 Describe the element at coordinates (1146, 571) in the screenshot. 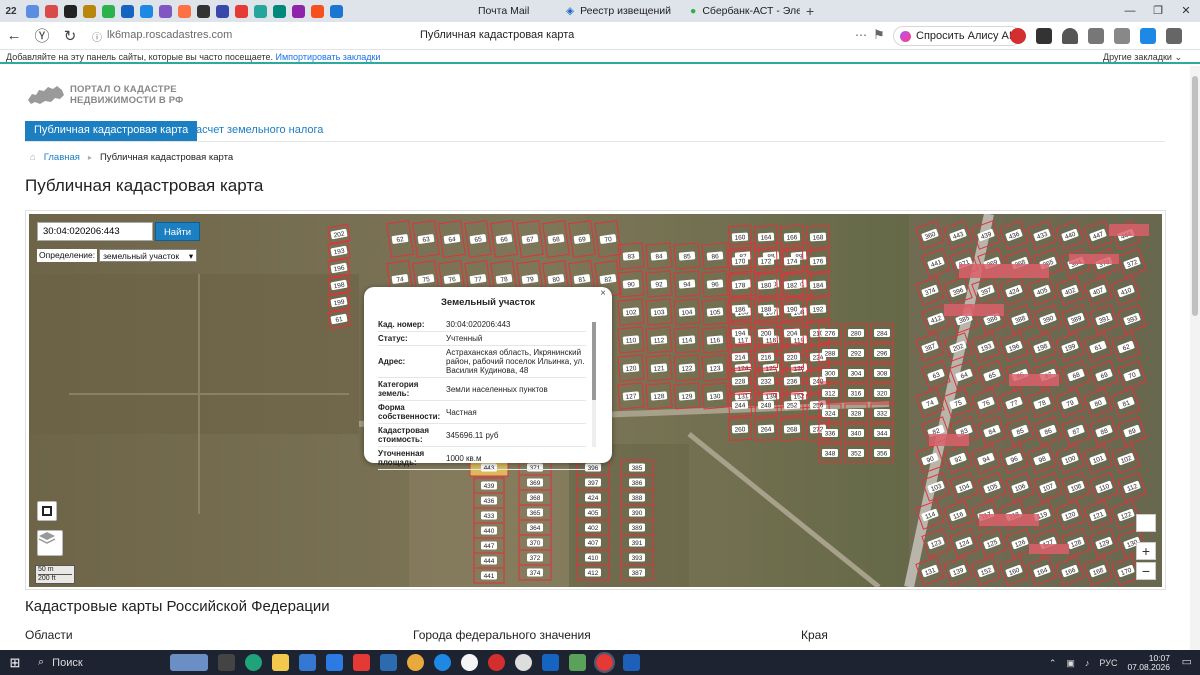

I see `zoom-out-button: −` at that location.